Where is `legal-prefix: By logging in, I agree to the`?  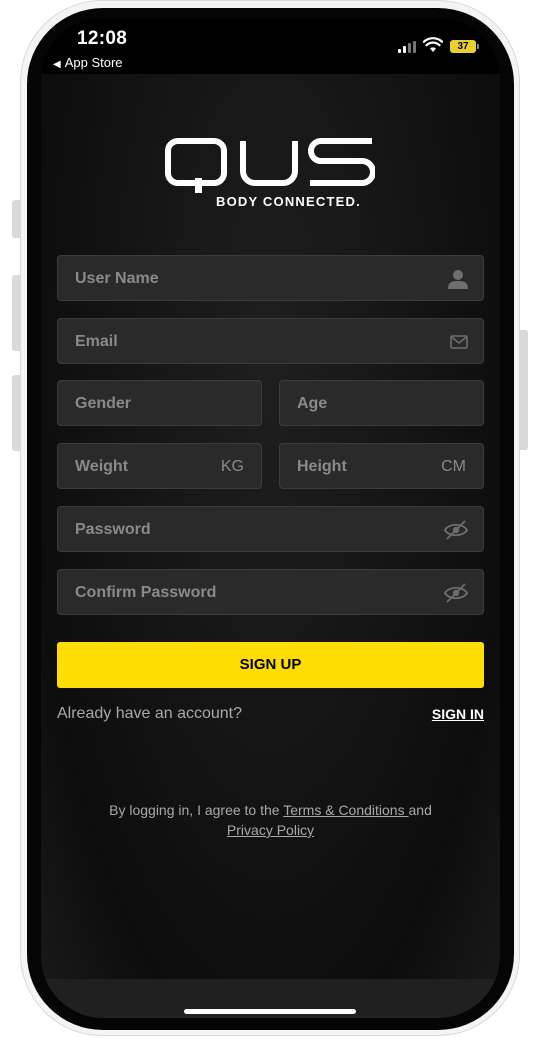
legal-prefix: By logging in, I agree to the is located at coordinates (196, 810).